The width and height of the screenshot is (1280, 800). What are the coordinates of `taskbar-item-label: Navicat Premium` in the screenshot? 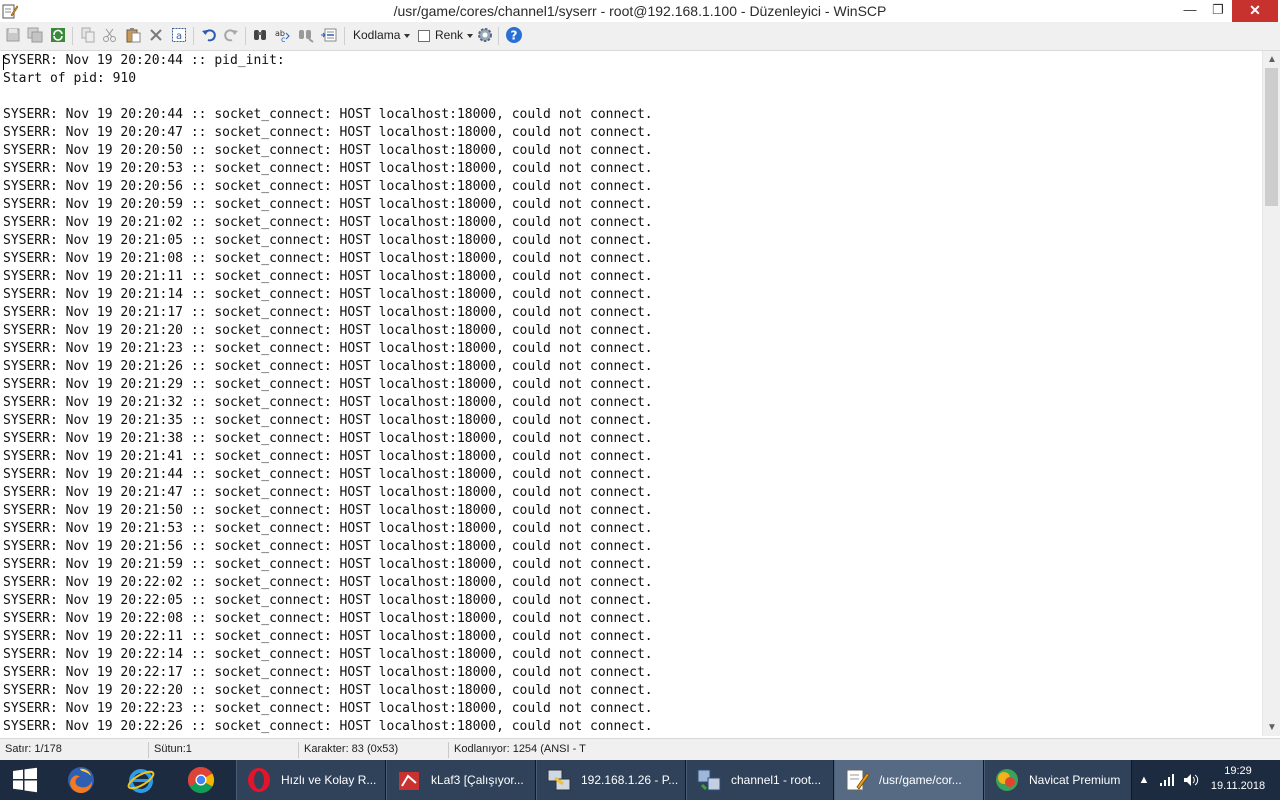 It's located at (1075, 780).